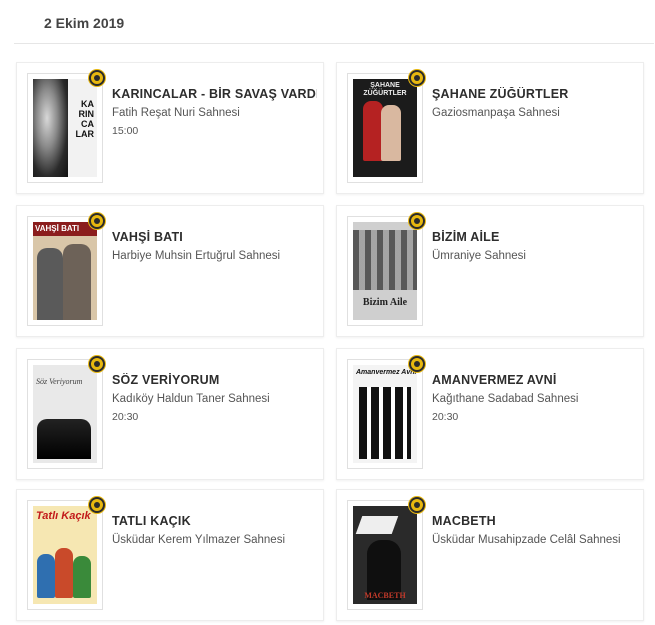 This screenshot has width=655, height=625. I want to click on event-venue: Gaziosmanpaşa Sahnesi, so click(496, 113).